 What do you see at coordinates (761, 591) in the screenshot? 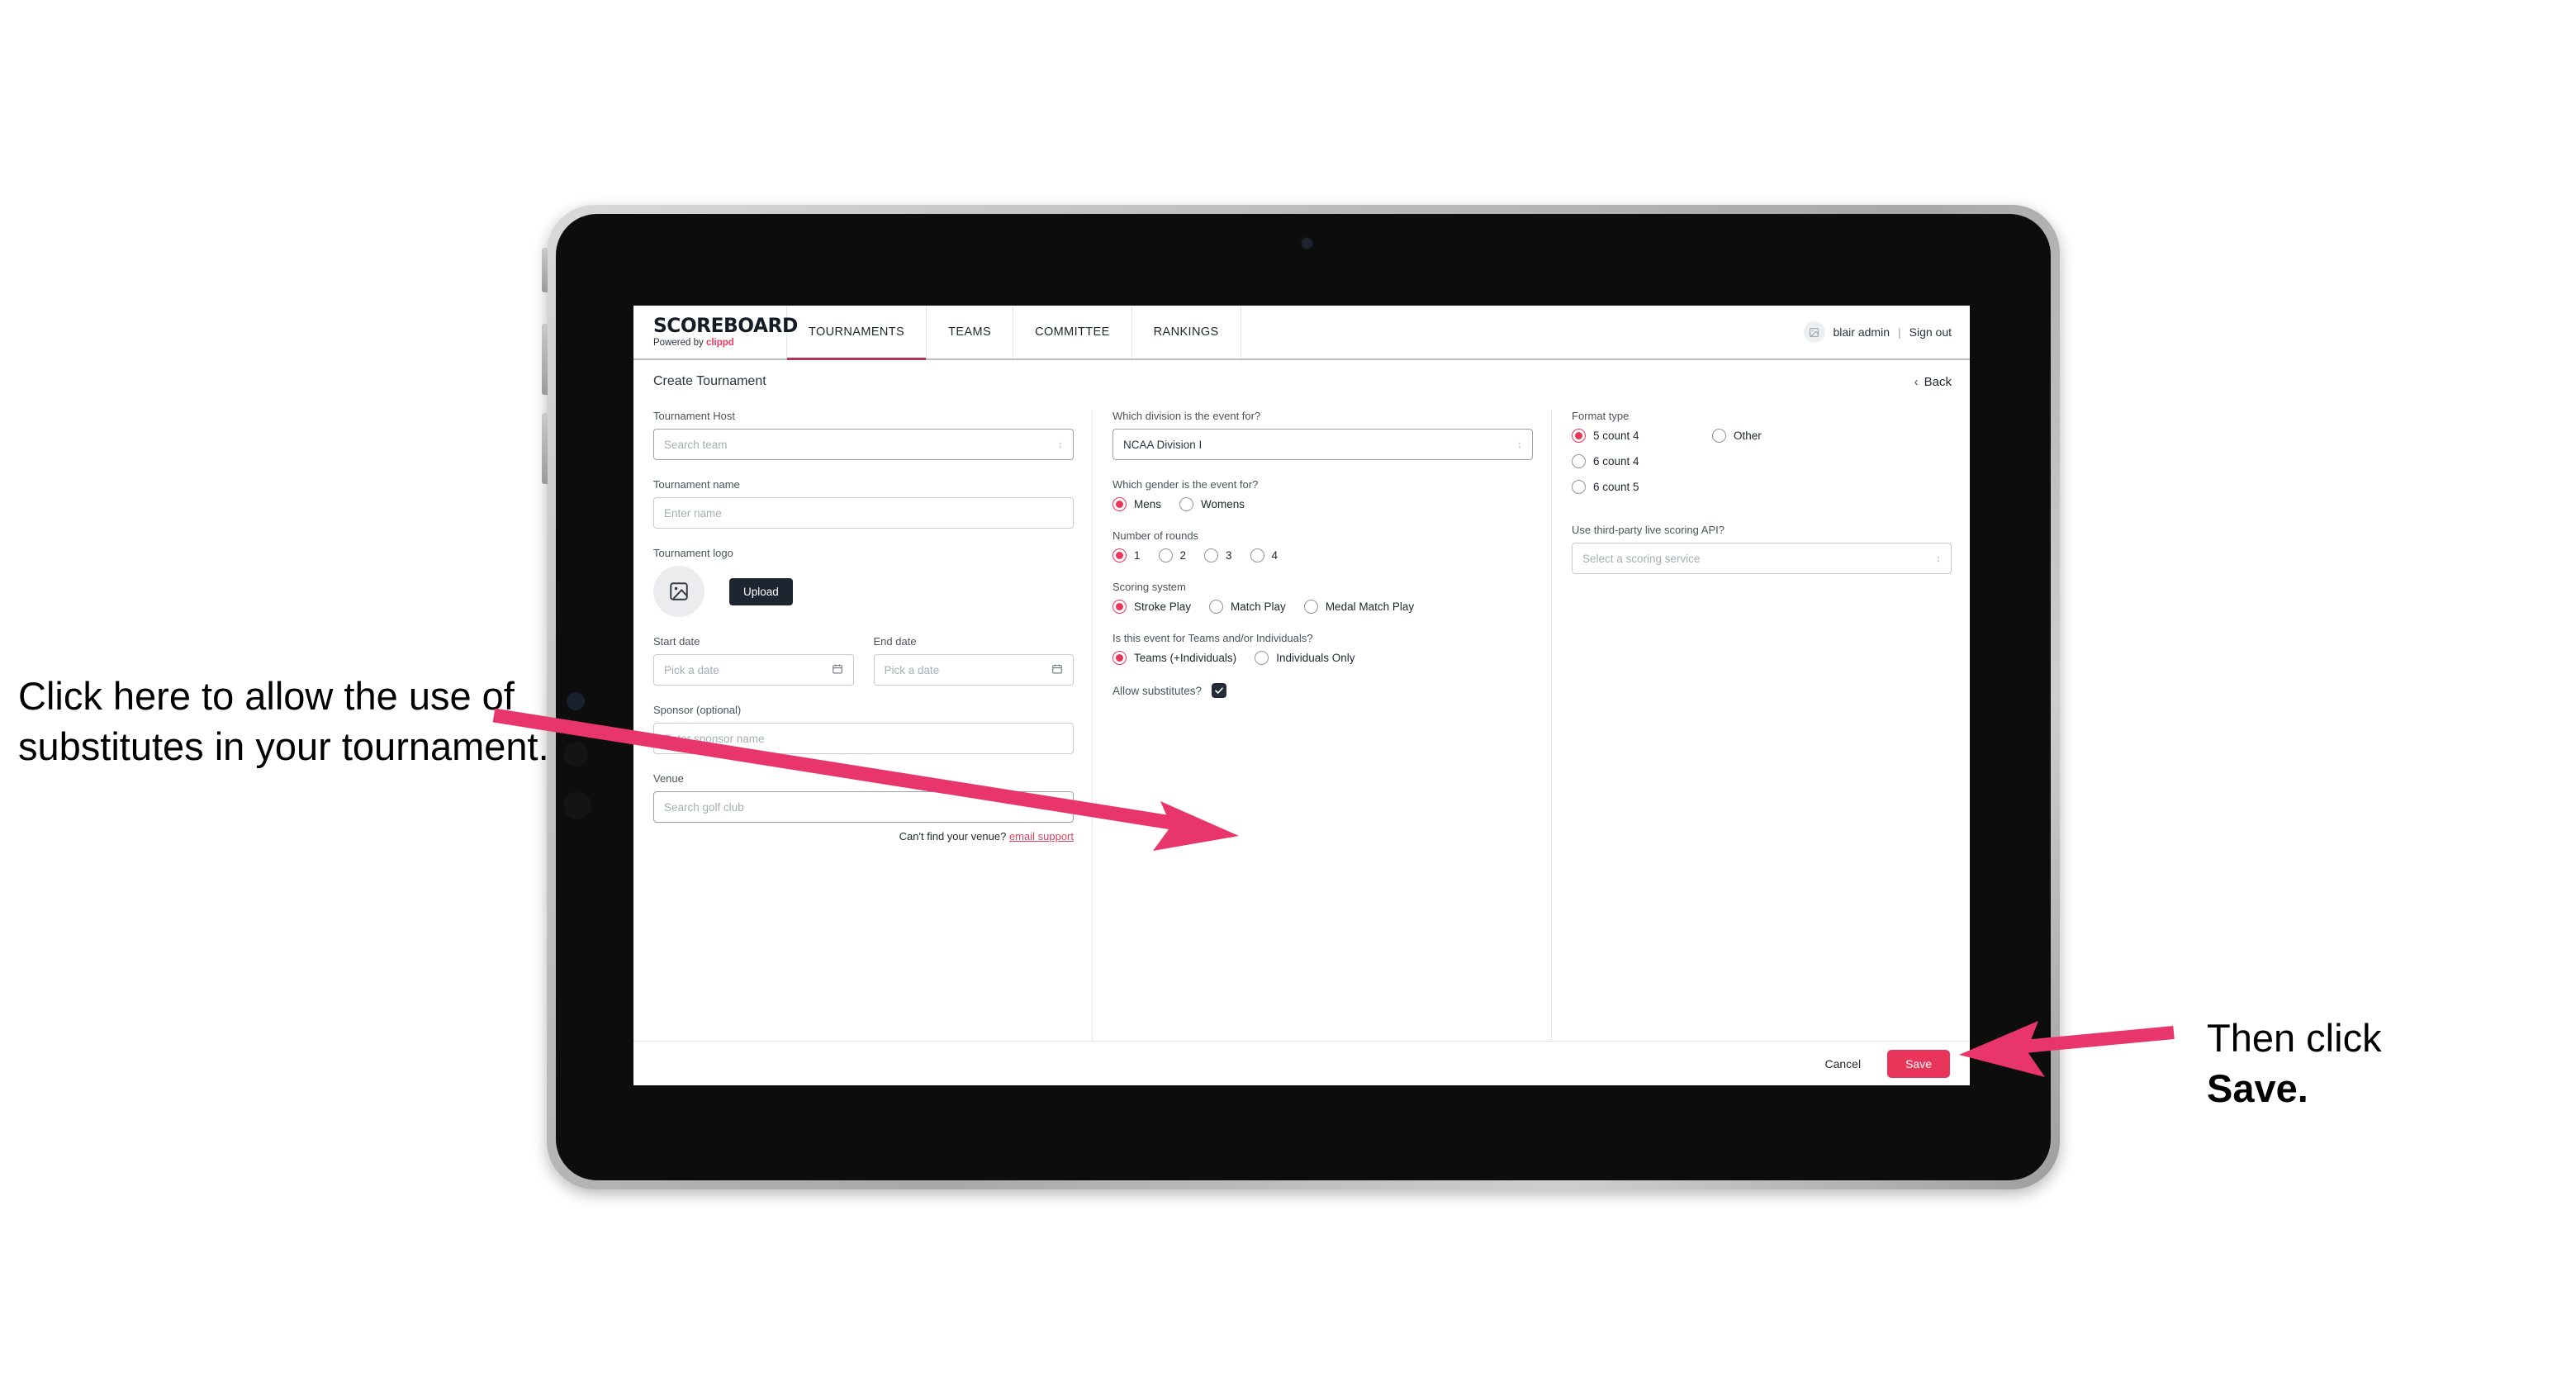
I see `upload-button: Upload` at bounding box center [761, 591].